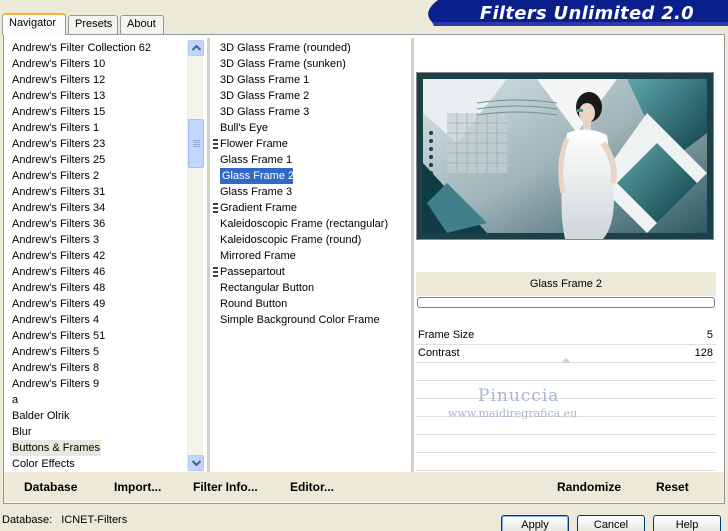 This screenshot has width=728, height=531. I want to click on randomize-button: Randomize, so click(589, 487).